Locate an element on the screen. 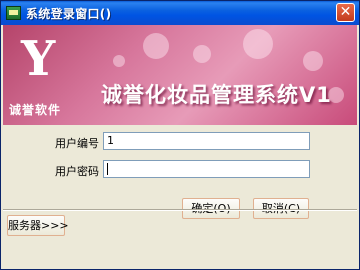 The height and width of the screenshot is (270, 360). divider is located at coordinates (180, 210).